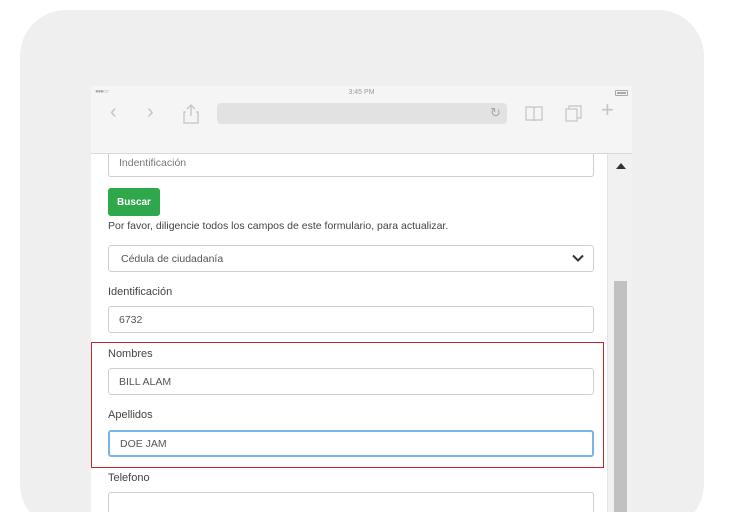 This screenshot has height=512, width=733. I want to click on document-type-select: Cédula de ciudadanía, so click(351, 258).